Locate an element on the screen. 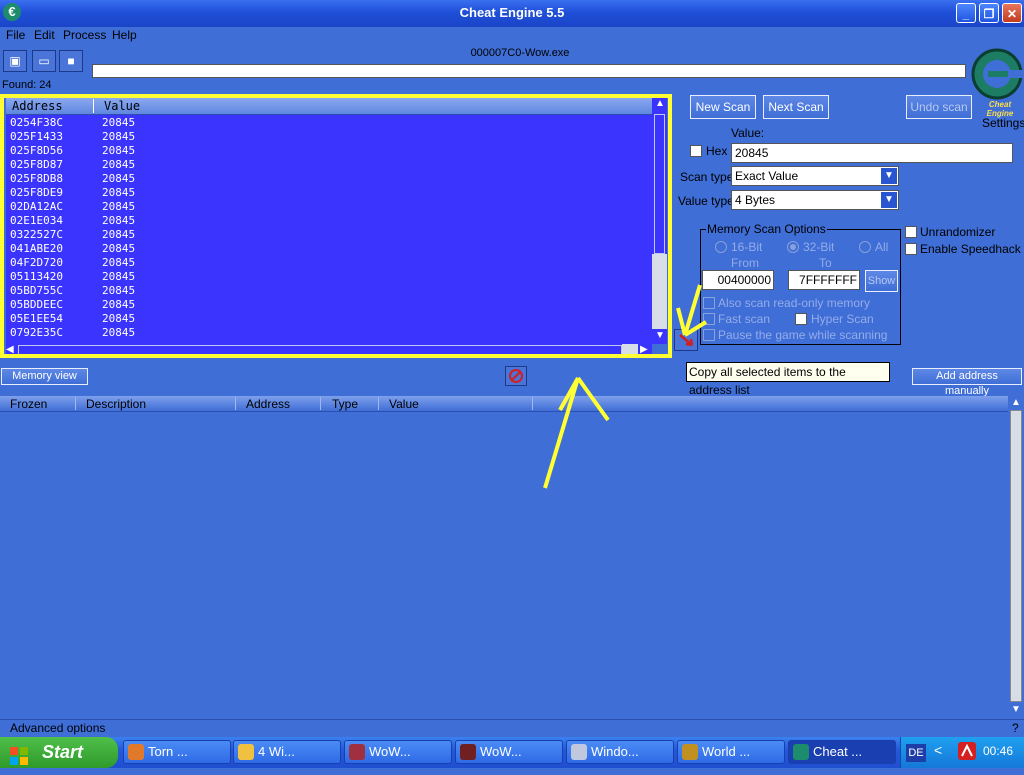 The image size is (1024, 775). new-scan-button: New Scan is located at coordinates (723, 107).